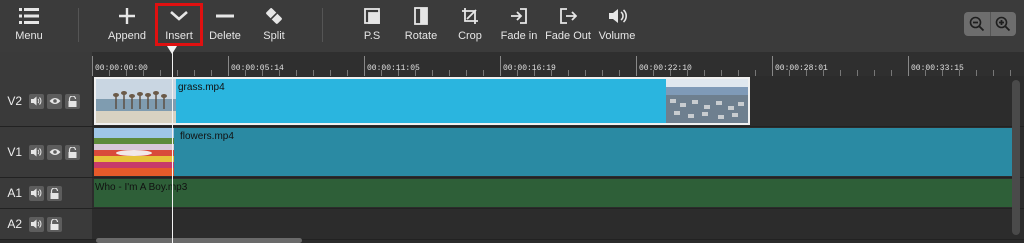  Describe the element at coordinates (46, 193) in the screenshot. I see `track-header-a1: A1` at that location.